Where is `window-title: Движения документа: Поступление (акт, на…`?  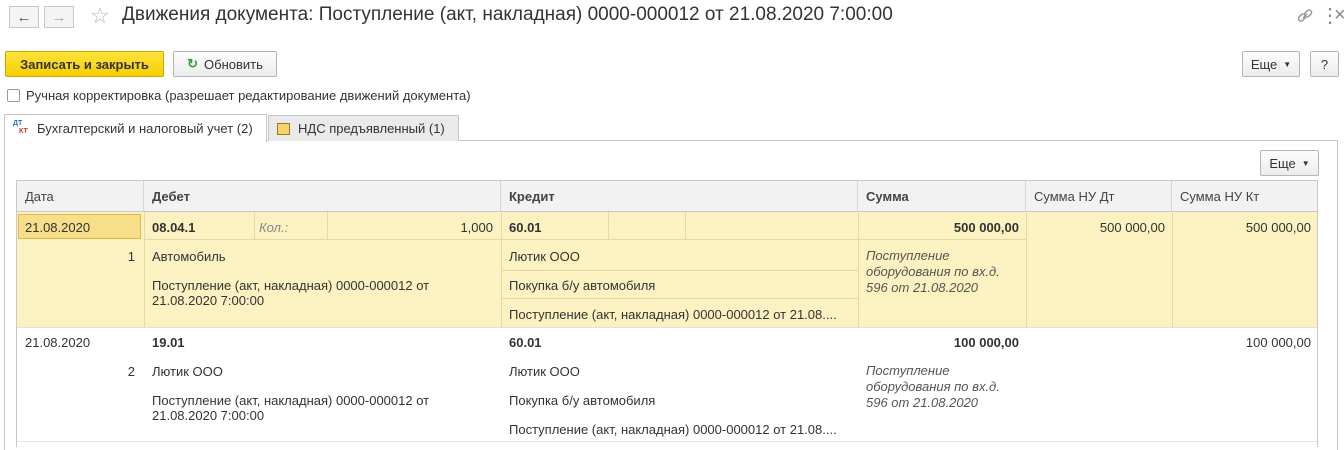
window-title: Движения документа: Поступление (акт, на… is located at coordinates (507, 14).